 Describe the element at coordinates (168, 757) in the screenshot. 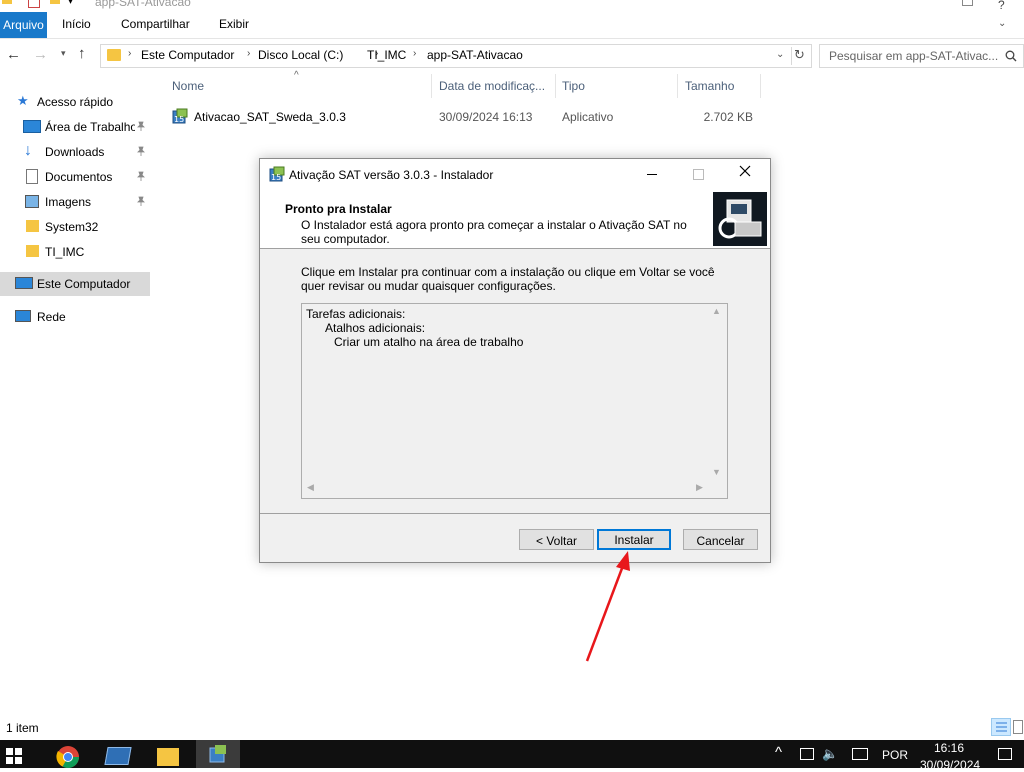

I see `file-explorer-icon` at that location.